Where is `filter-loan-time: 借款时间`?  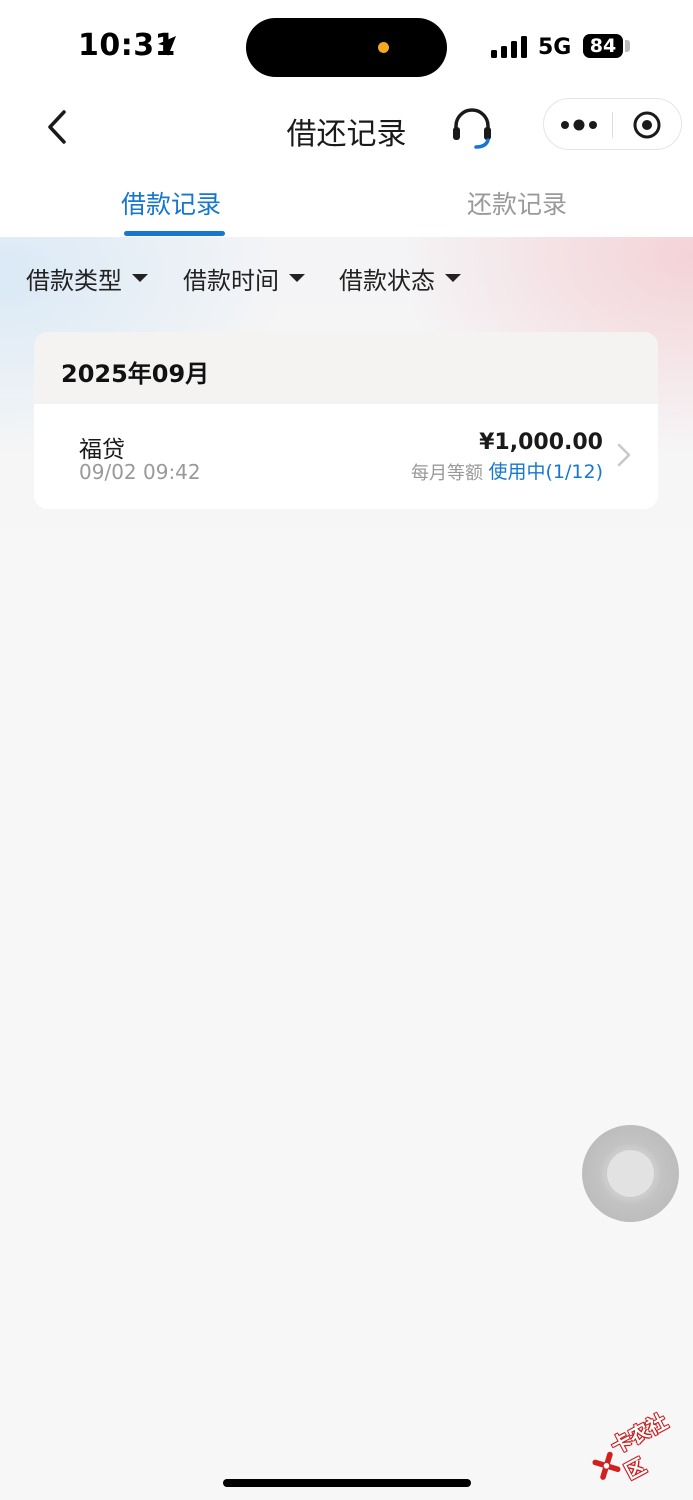
filter-loan-time: 借款时间 is located at coordinates (244, 278).